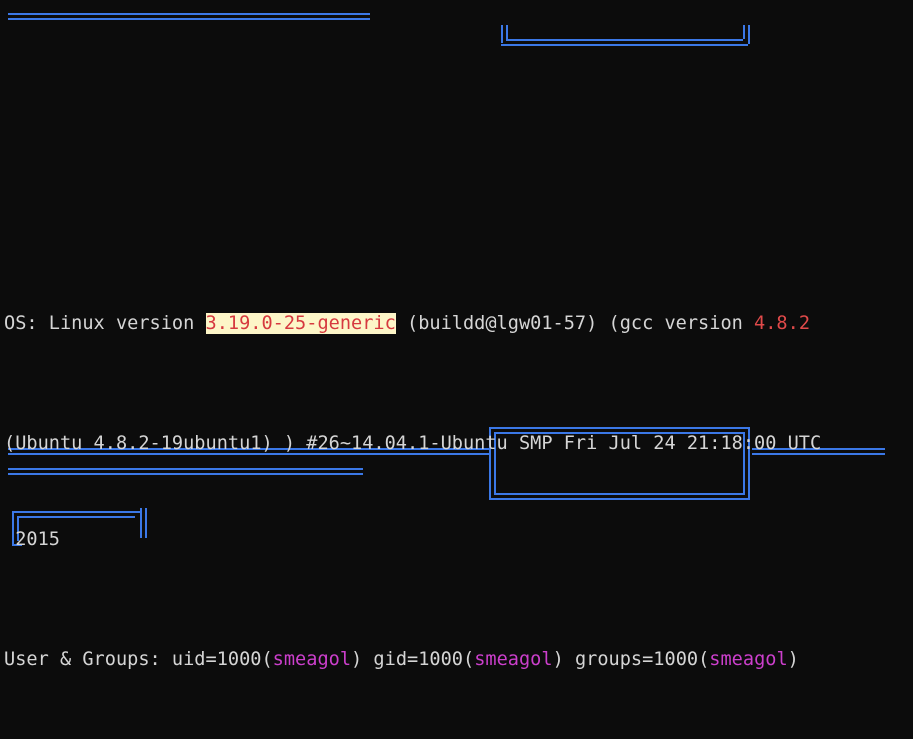 The image size is (913, 739). Describe the element at coordinates (782, 323) in the screenshot. I see `os-gcc-version: 4.8.2` at that location.